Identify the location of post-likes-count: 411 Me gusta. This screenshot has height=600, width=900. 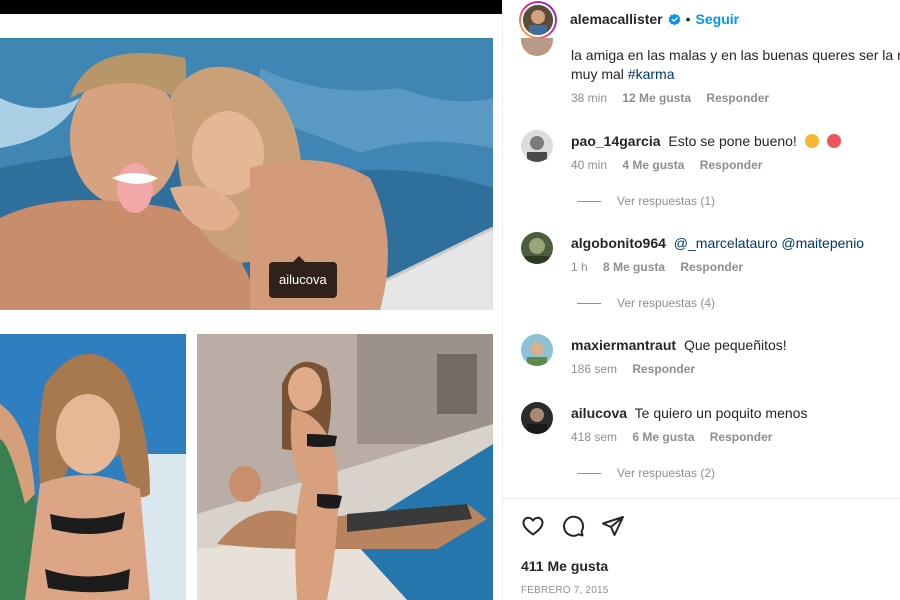
(564, 566).